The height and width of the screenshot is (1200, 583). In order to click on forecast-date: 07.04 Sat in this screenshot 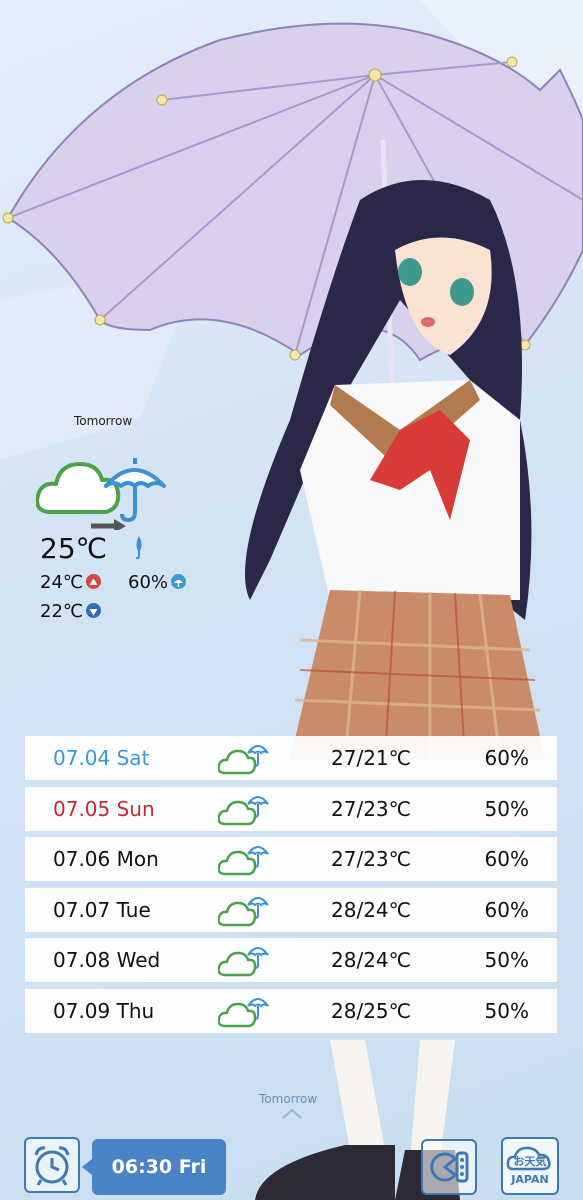, I will do `click(101, 758)`.